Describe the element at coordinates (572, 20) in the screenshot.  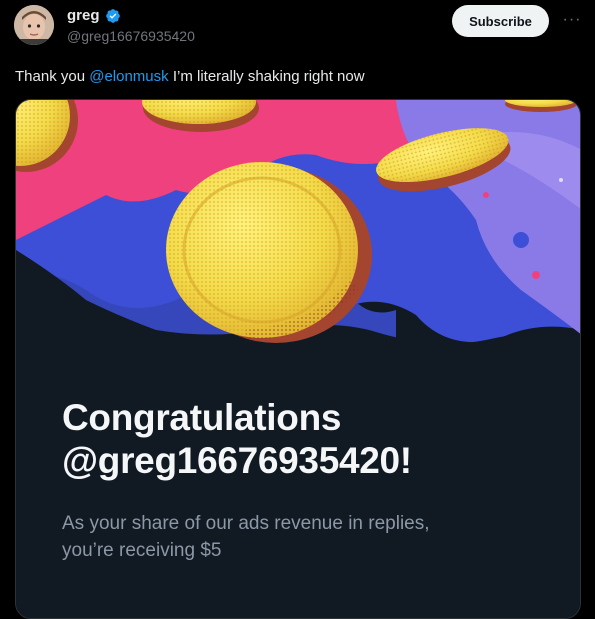
I see `more-options-icon: ···` at that location.